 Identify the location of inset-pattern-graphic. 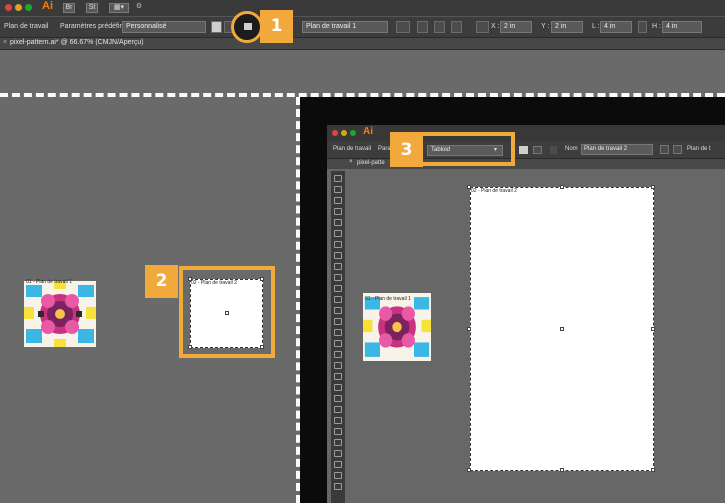
(397, 327).